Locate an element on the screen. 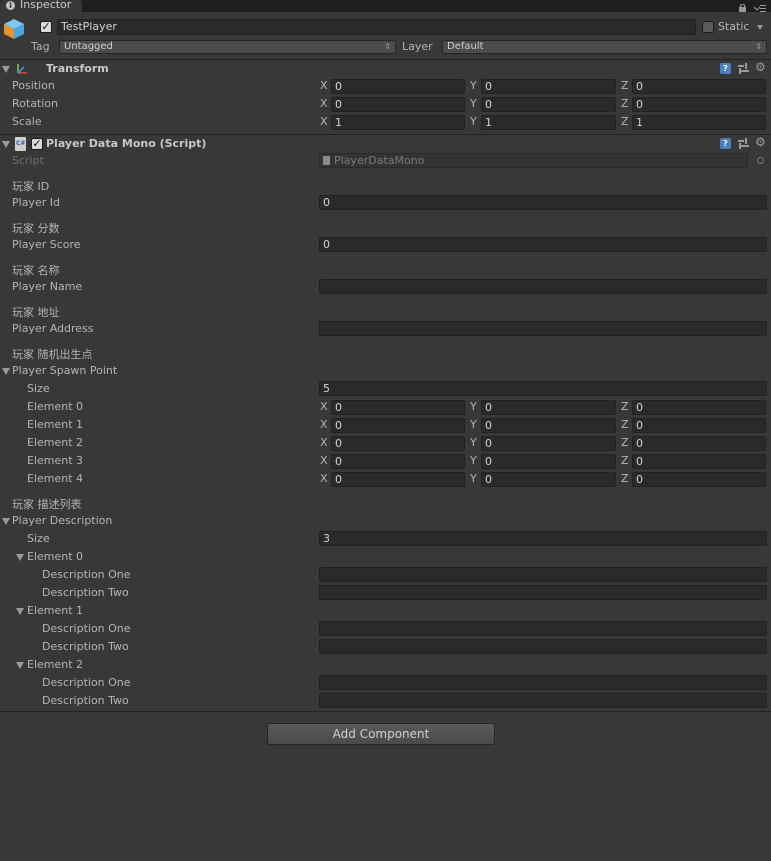  transform-title: Transform is located at coordinates (77, 68).